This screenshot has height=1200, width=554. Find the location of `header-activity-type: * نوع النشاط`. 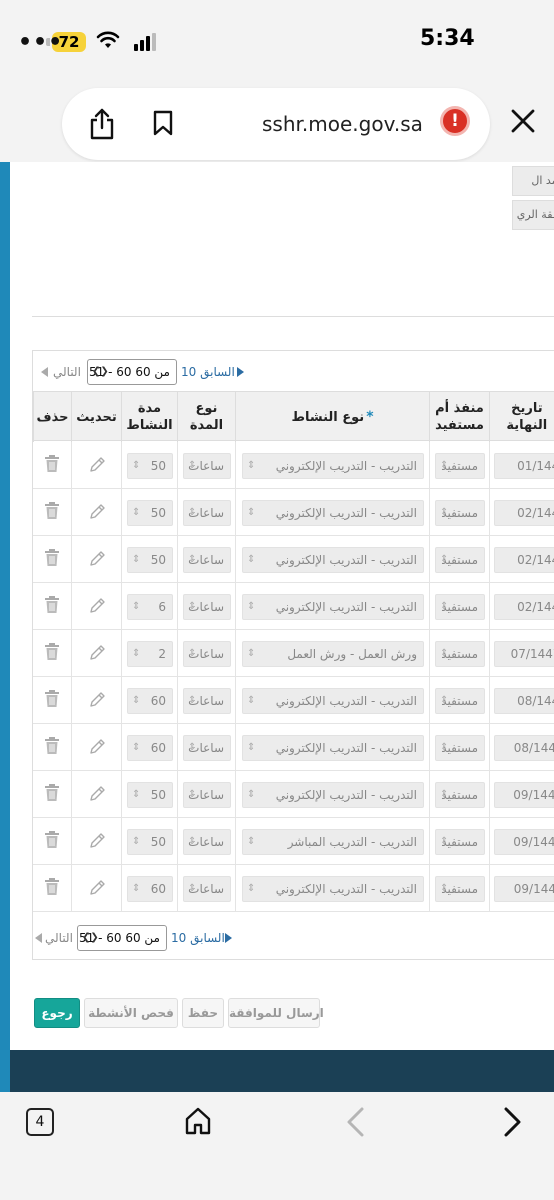

header-activity-type: * نوع النشاط is located at coordinates (332, 417).